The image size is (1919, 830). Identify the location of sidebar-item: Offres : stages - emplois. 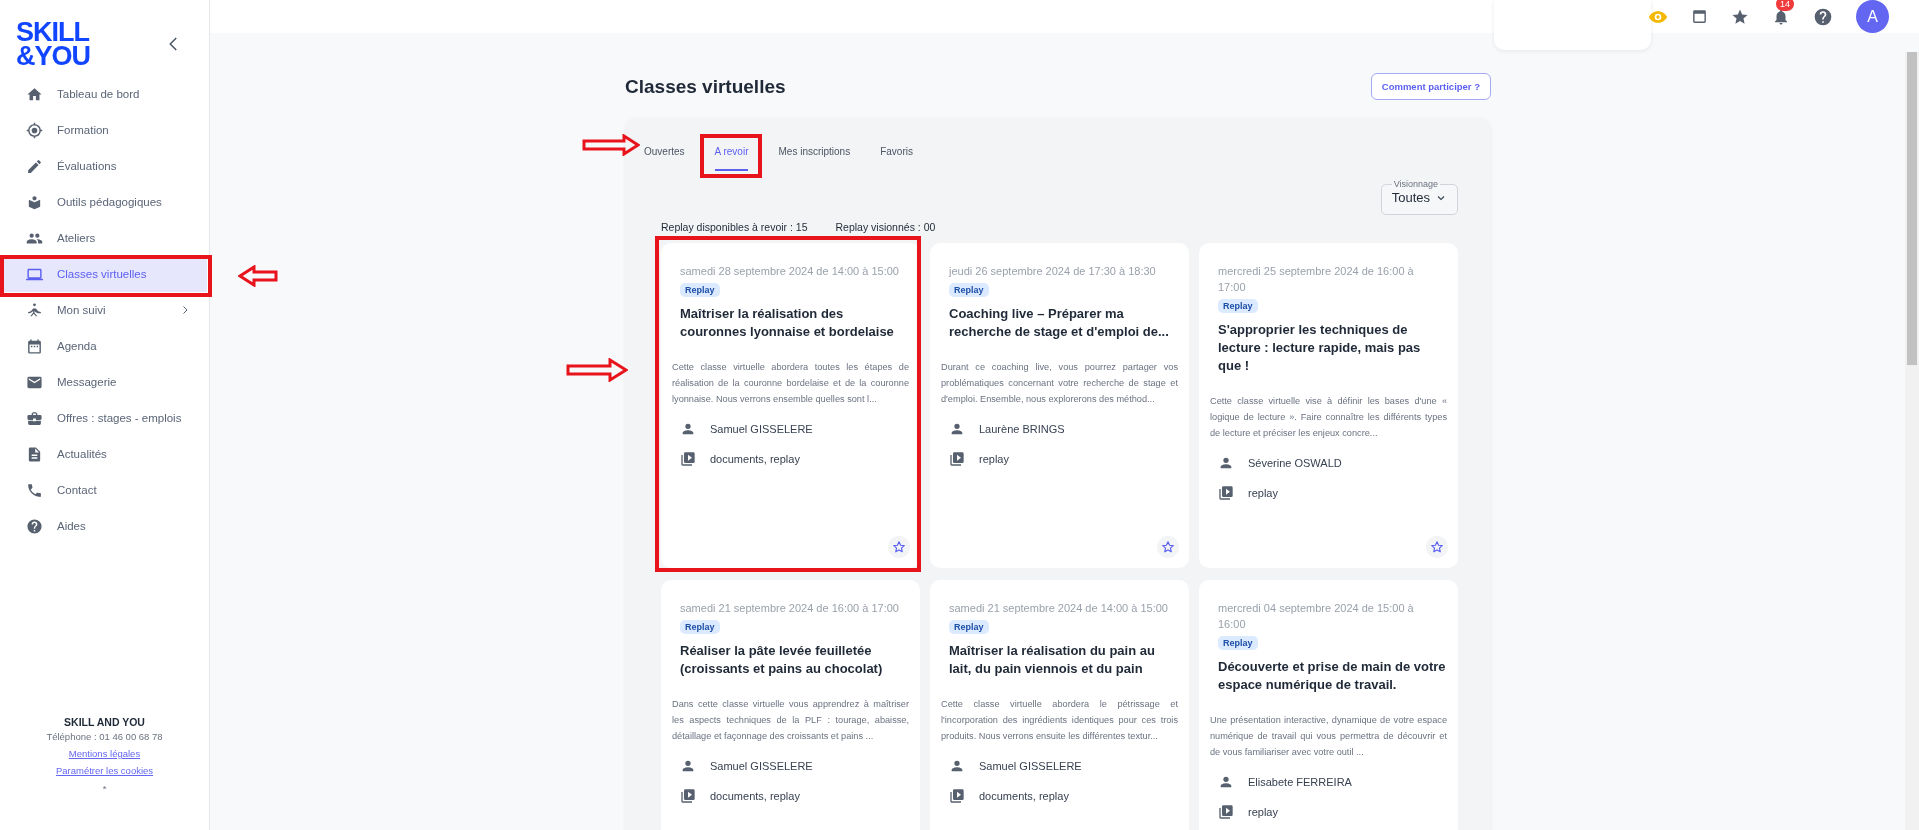
(104, 418).